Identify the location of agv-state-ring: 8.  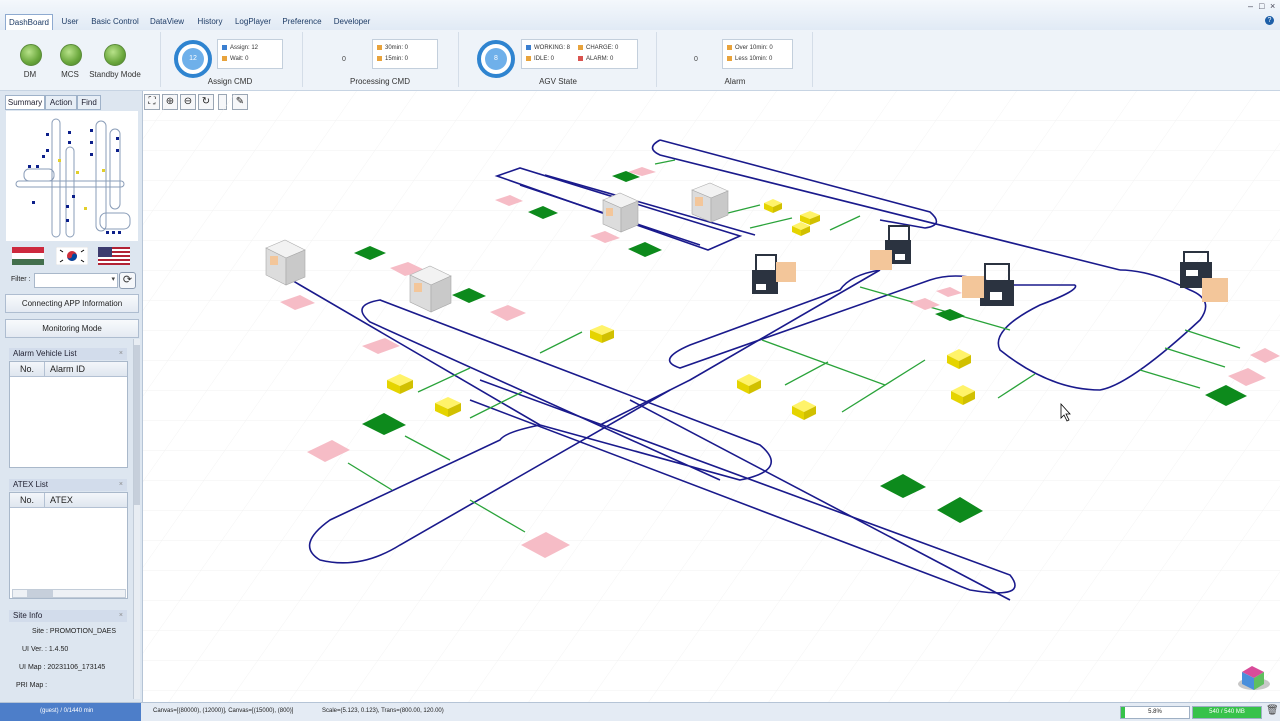
(496, 59).